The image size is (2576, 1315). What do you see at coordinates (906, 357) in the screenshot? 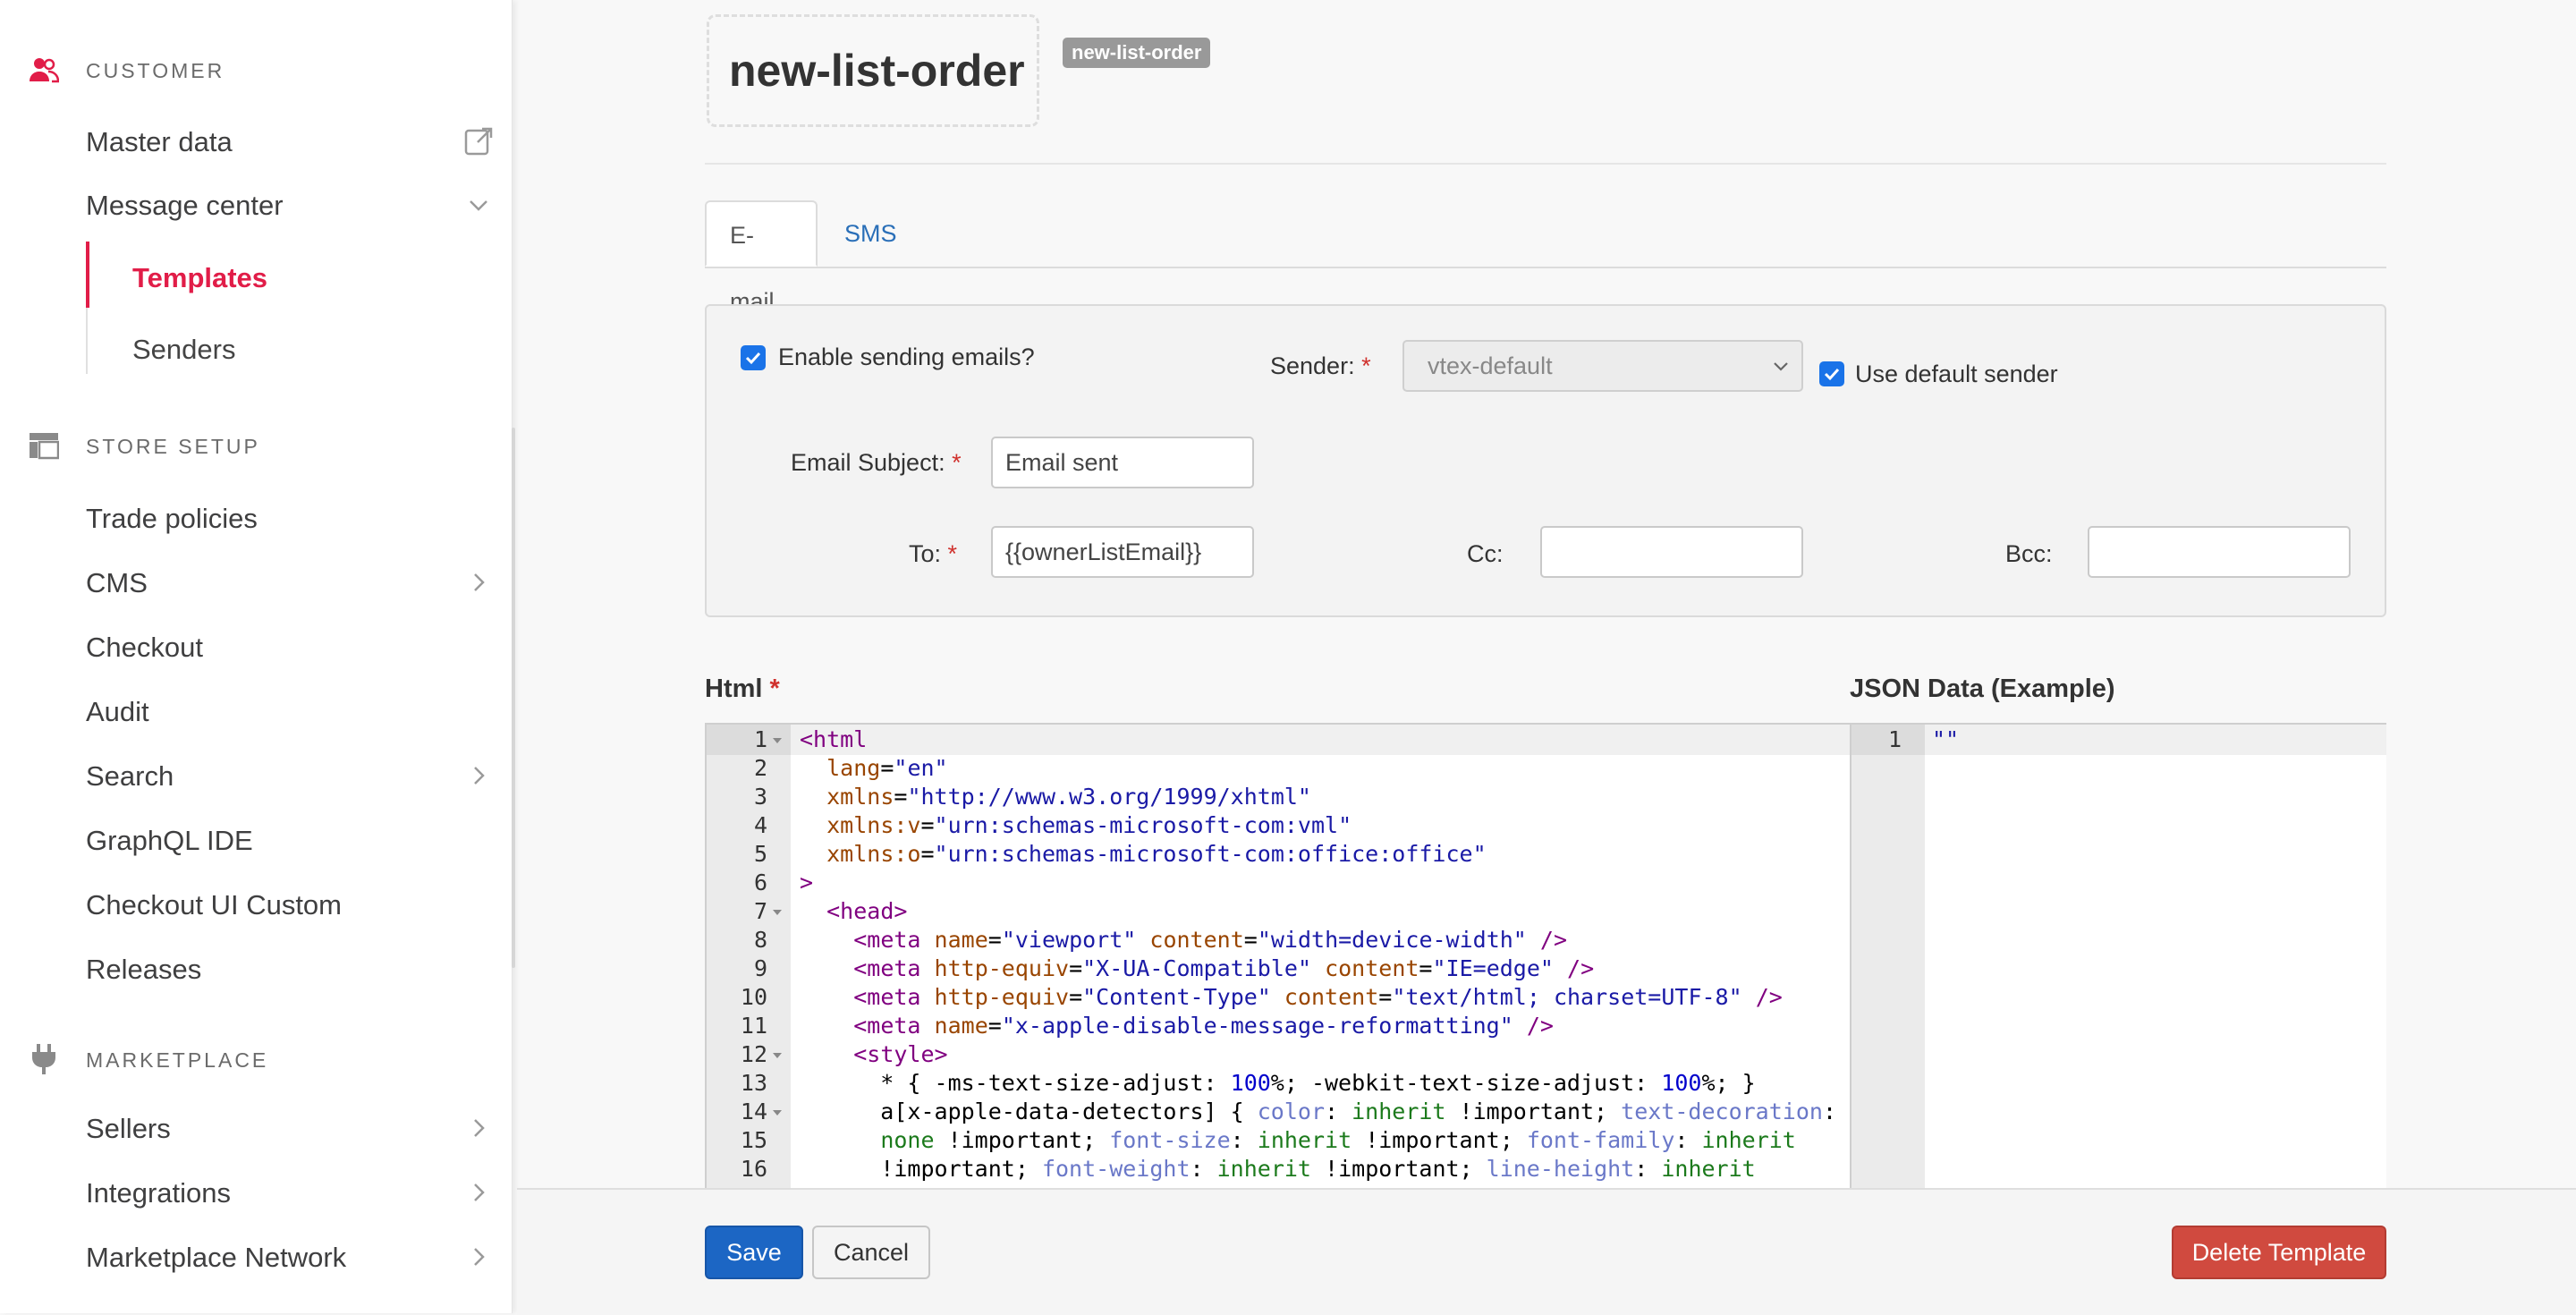
I see `enable-emails-label: Enable sending emails?` at bounding box center [906, 357].